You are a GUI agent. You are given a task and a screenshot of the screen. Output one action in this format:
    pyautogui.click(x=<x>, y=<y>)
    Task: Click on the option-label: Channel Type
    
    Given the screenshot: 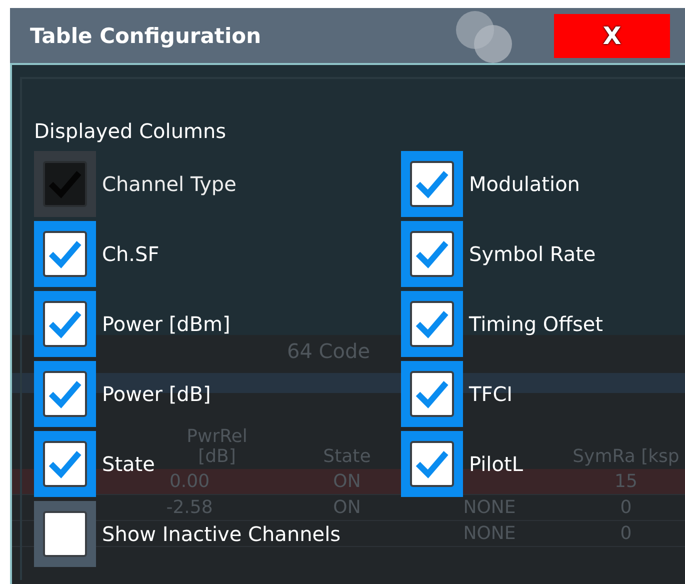 What is the action you would take?
    pyautogui.click(x=169, y=184)
    